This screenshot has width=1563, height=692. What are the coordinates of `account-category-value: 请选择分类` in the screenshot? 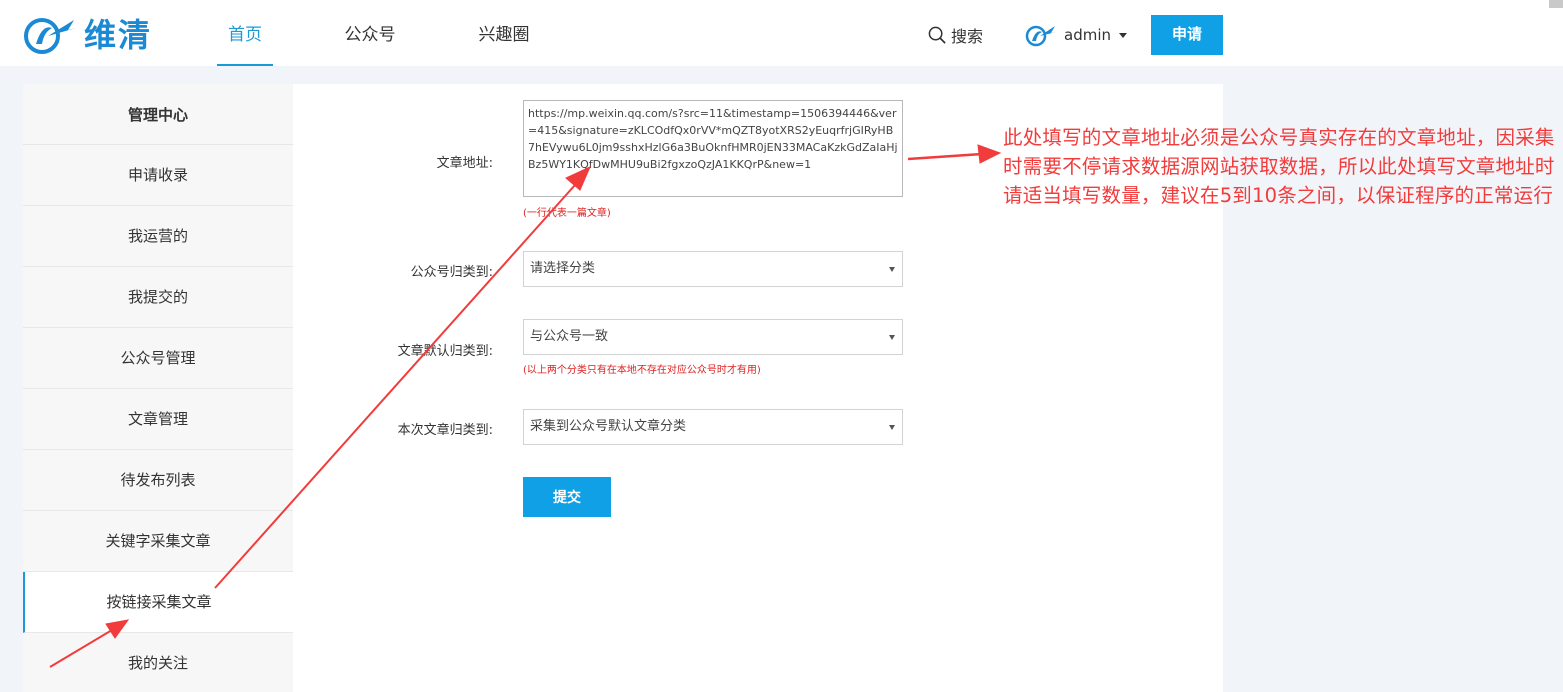 It's located at (563, 268).